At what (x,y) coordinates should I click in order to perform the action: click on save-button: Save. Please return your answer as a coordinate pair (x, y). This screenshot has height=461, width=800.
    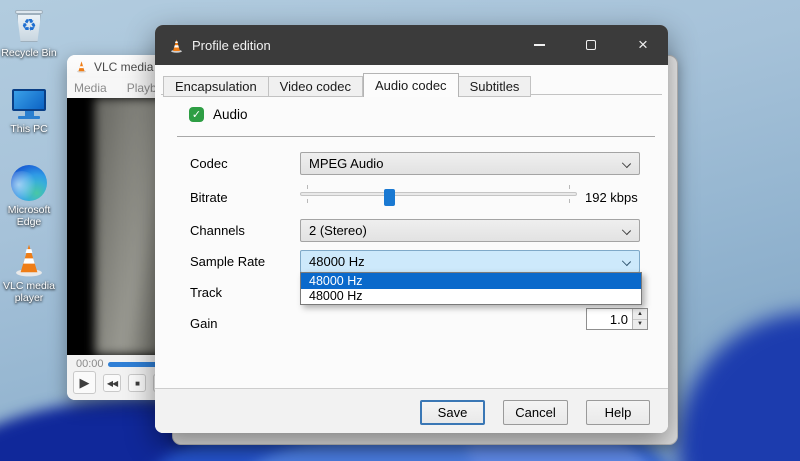
    Looking at the image, I should click on (452, 412).